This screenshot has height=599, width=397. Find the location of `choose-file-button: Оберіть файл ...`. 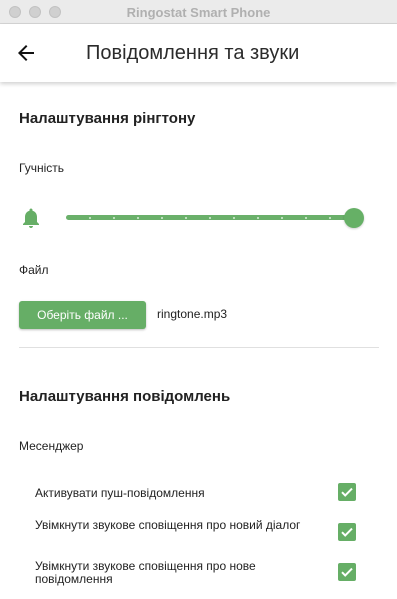

choose-file-button: Оберіть файл ... is located at coordinates (82, 315).